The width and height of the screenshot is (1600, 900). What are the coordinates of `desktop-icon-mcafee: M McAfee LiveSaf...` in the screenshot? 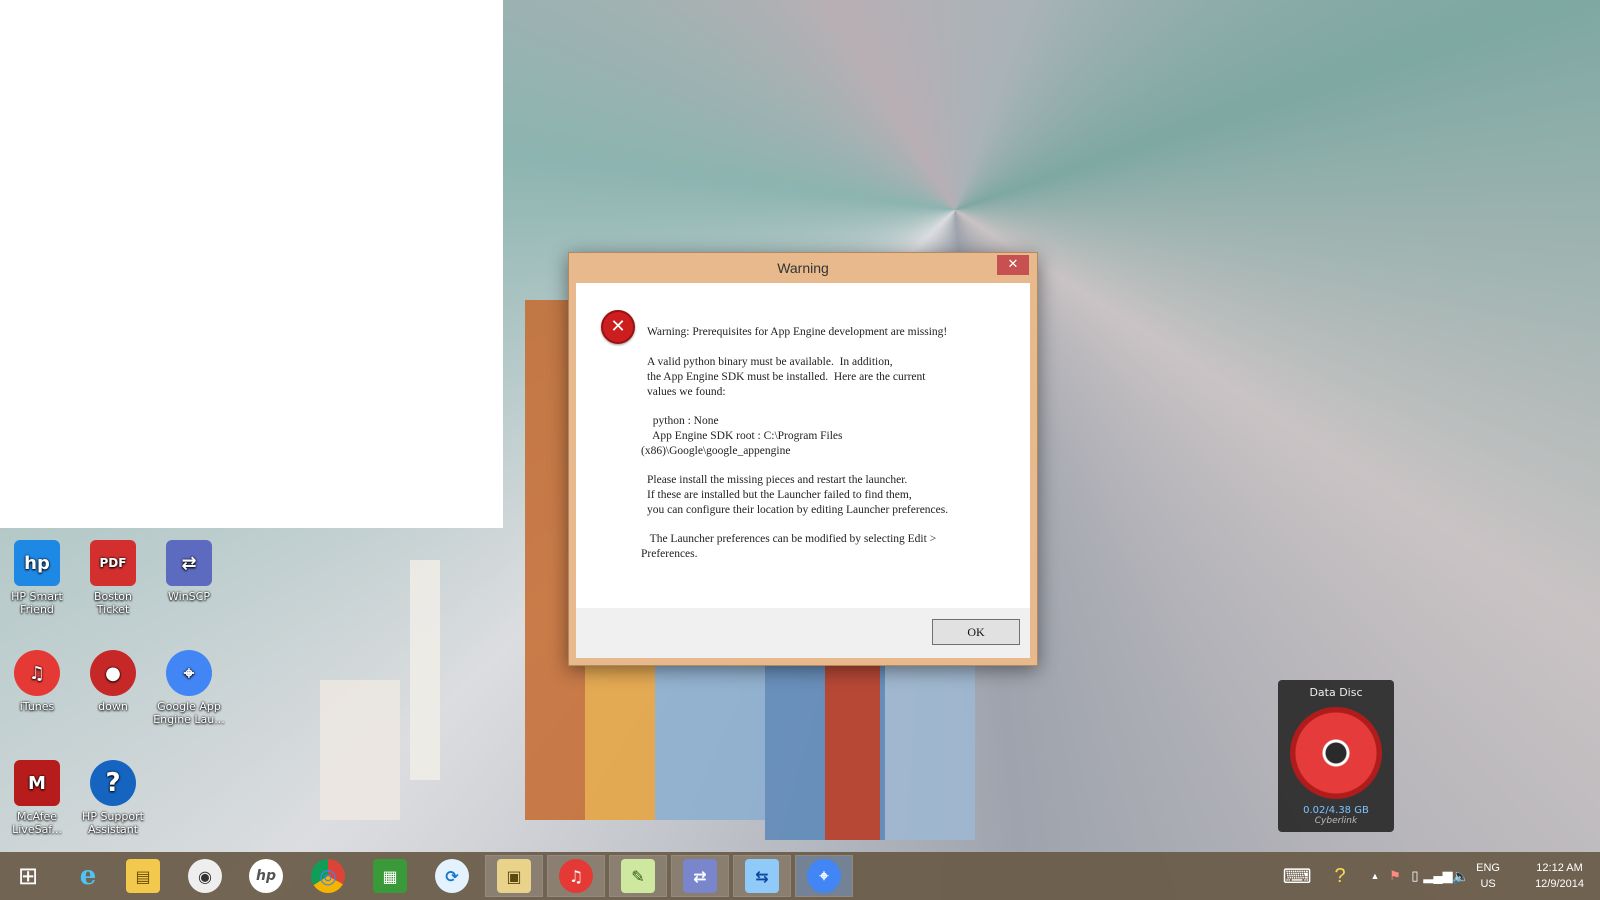 It's located at (37, 798).